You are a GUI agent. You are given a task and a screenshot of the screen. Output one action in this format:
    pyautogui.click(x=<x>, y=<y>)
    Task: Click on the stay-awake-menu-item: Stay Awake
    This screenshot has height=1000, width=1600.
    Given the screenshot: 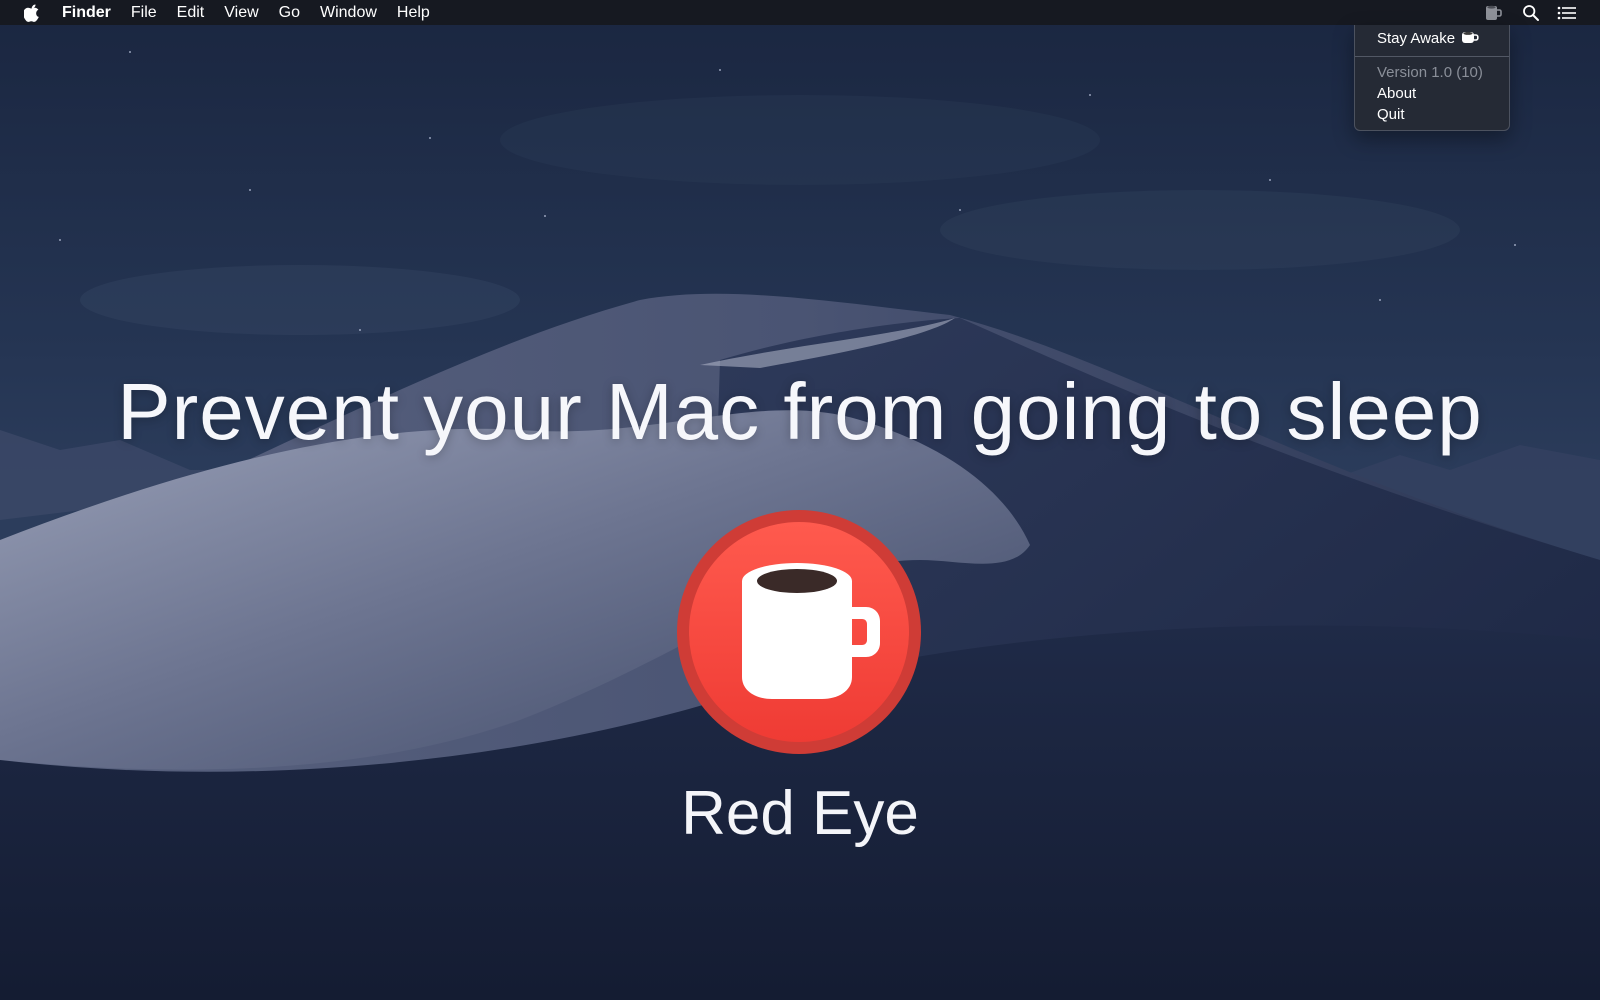 What is the action you would take?
    pyautogui.click(x=1428, y=40)
    